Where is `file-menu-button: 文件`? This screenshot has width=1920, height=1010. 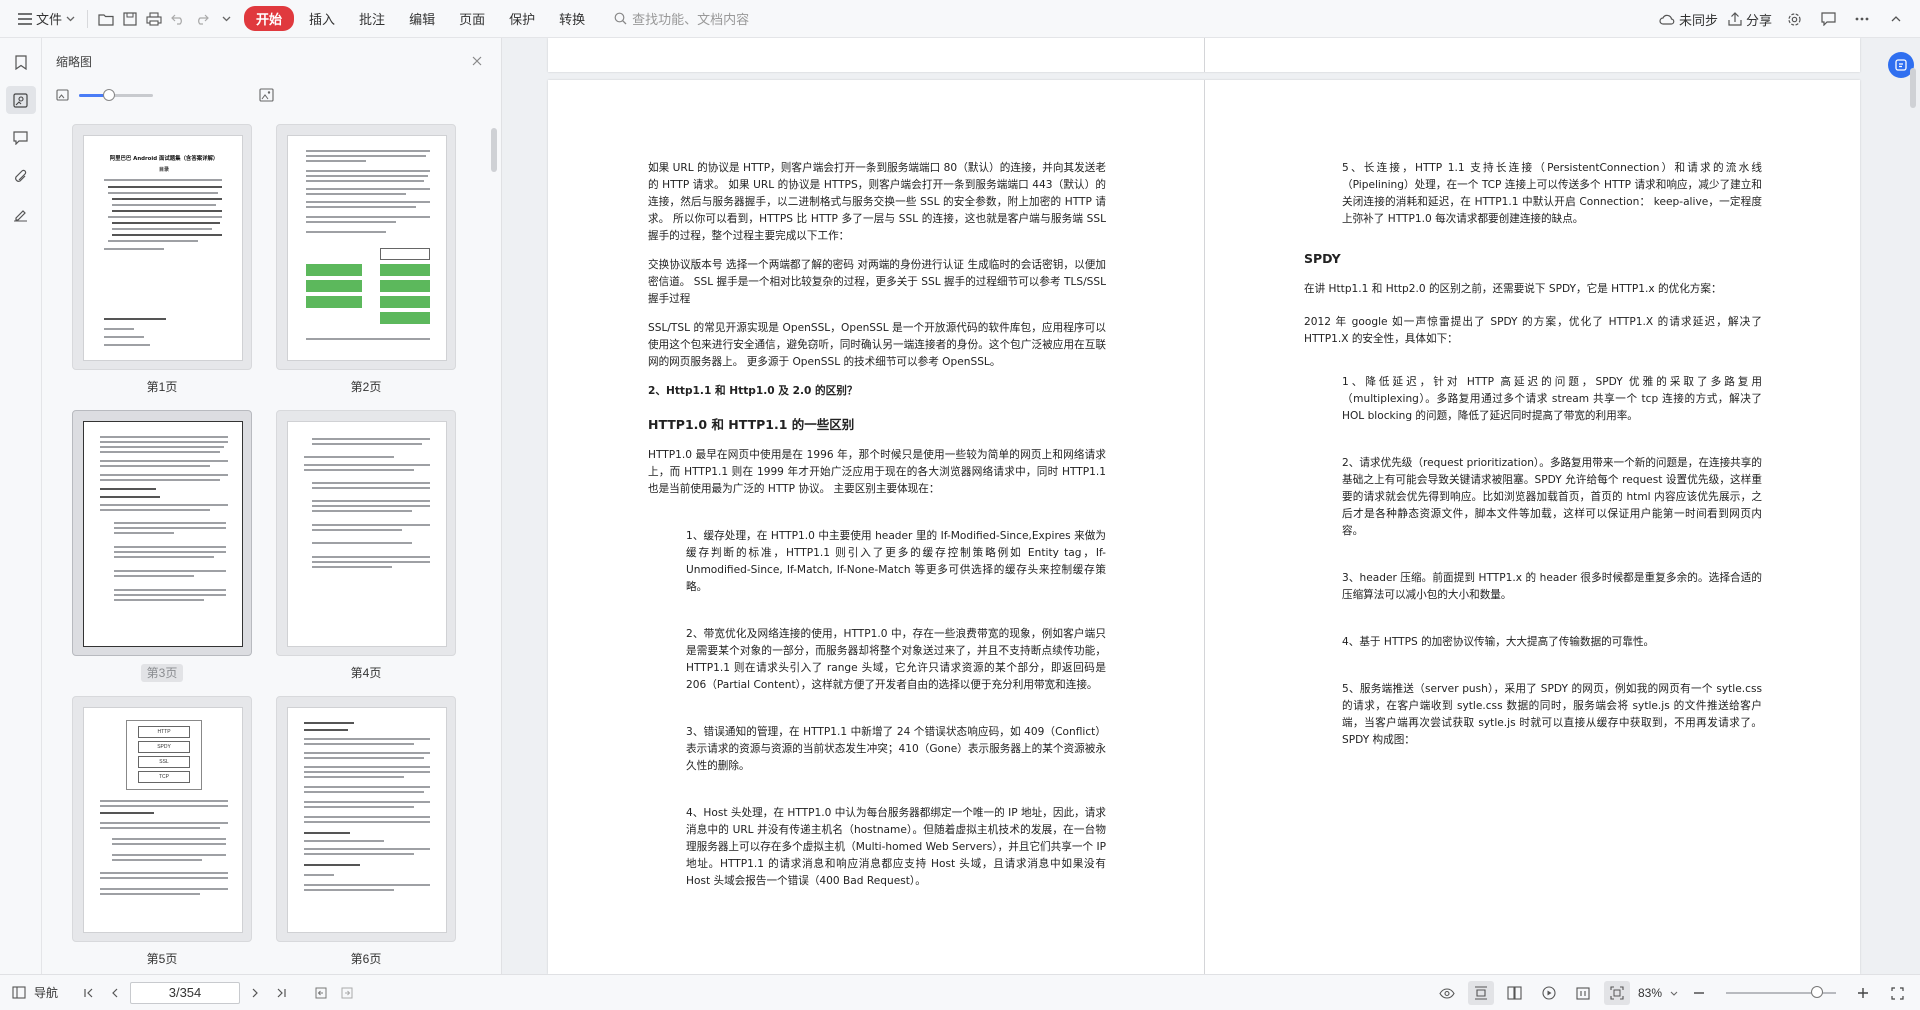
file-menu-button: 文件 is located at coordinates (46, 19).